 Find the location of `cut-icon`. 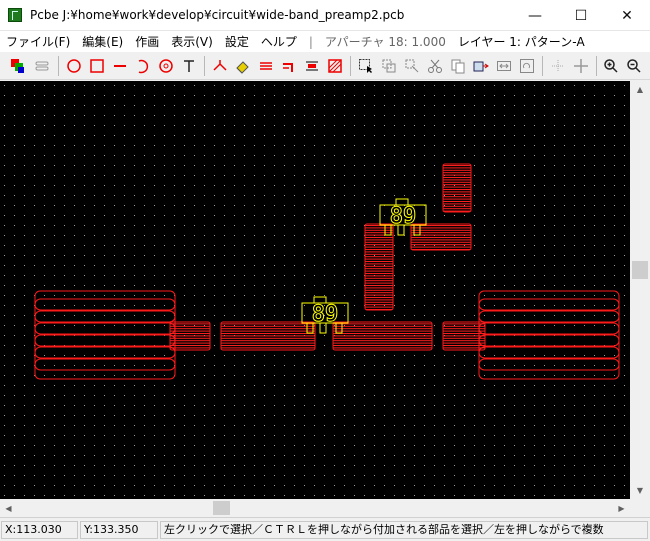

cut-icon is located at coordinates (435, 66).